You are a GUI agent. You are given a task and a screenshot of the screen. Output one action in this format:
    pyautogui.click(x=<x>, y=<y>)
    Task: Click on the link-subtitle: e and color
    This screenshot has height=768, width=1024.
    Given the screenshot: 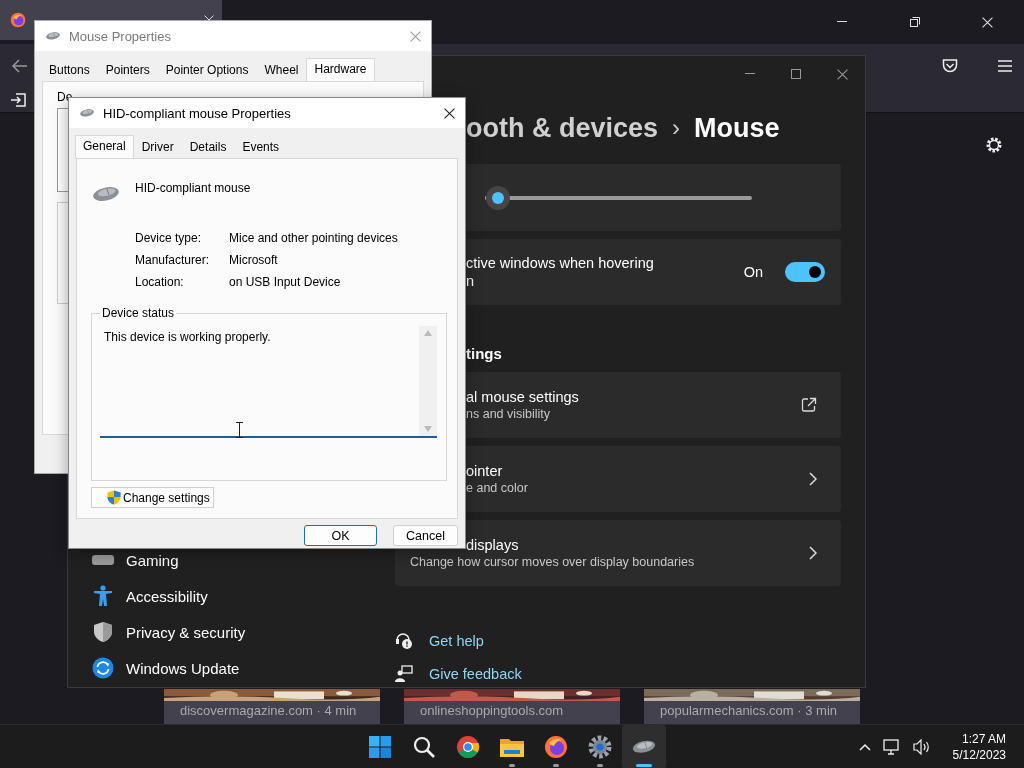 What is the action you would take?
    pyautogui.click(x=497, y=488)
    